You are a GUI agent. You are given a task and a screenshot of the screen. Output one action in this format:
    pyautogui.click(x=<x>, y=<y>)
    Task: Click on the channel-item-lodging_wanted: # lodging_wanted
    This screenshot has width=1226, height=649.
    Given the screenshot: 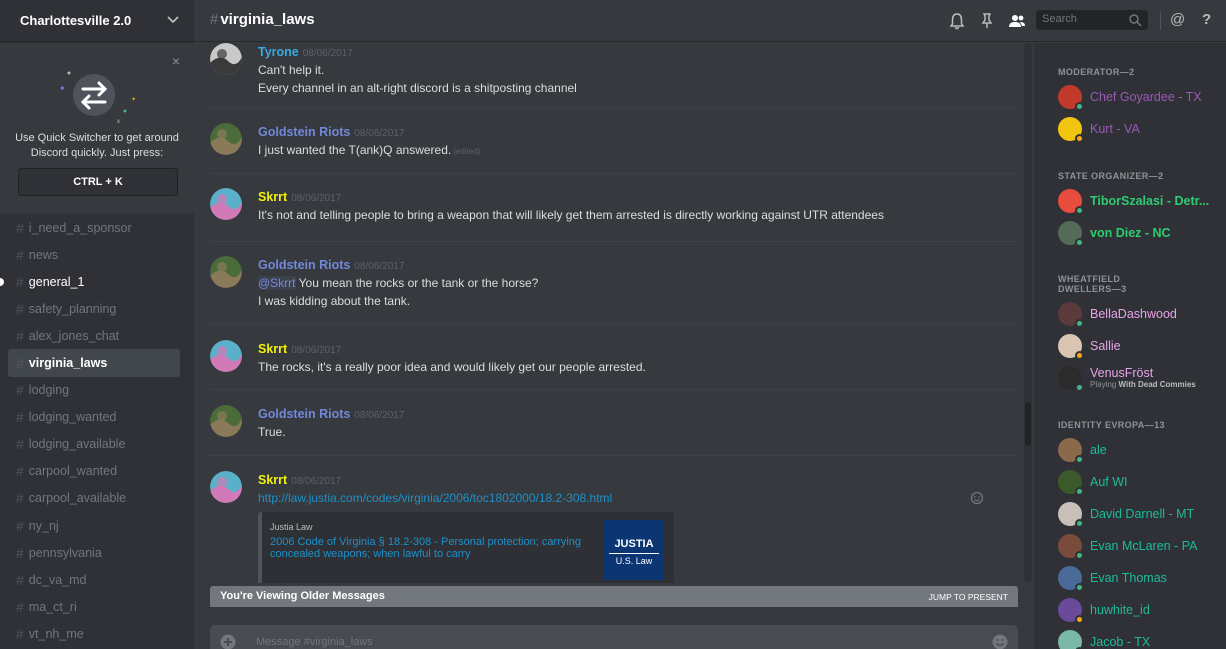 What is the action you would take?
    pyautogui.click(x=94, y=417)
    